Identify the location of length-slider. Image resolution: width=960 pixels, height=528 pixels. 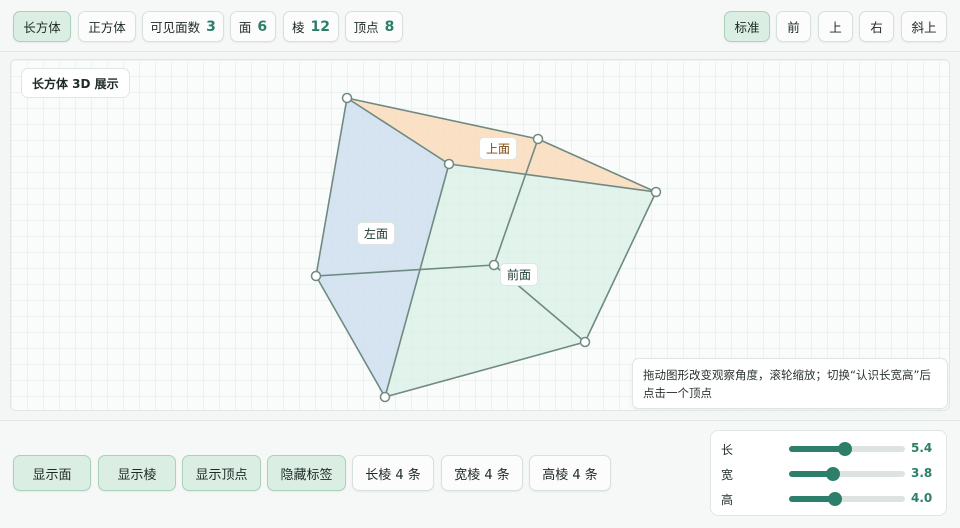
(847, 449).